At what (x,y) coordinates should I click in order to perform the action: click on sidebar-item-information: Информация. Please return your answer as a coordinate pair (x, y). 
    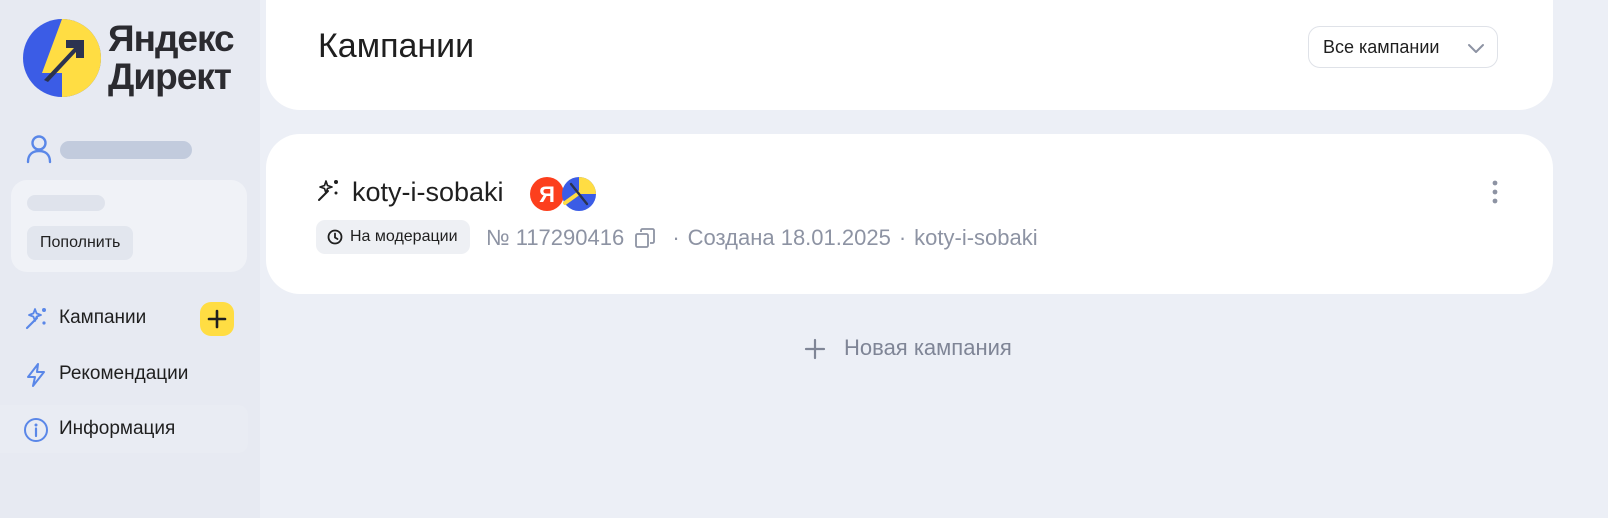
    Looking at the image, I should click on (124, 429).